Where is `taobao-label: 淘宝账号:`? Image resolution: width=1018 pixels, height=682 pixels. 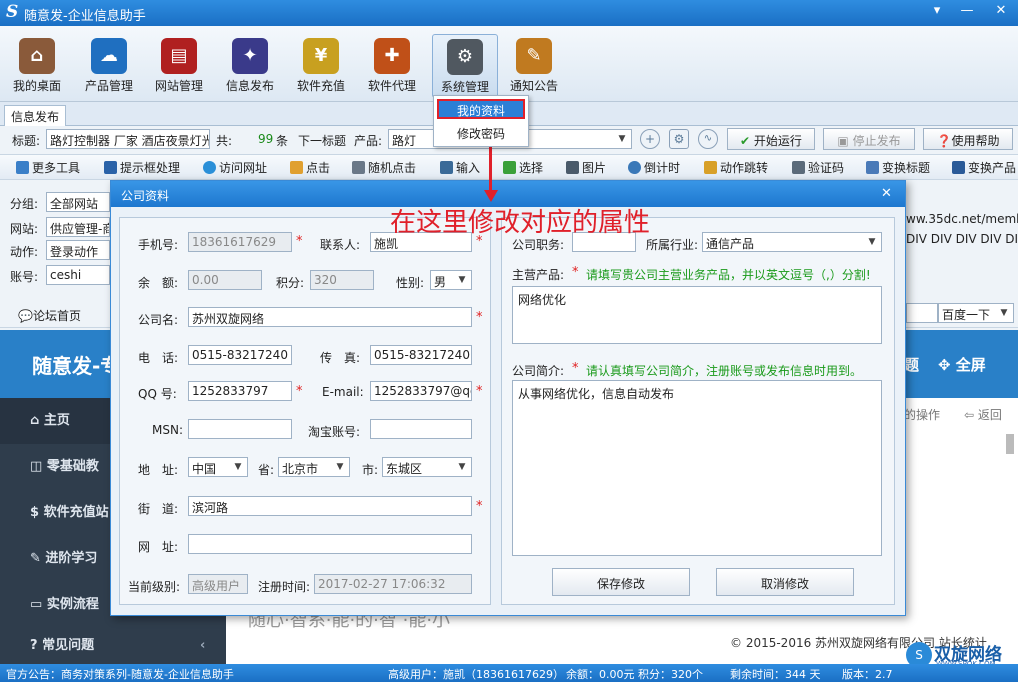
taobao-label: 淘宝账号: is located at coordinates (334, 432).